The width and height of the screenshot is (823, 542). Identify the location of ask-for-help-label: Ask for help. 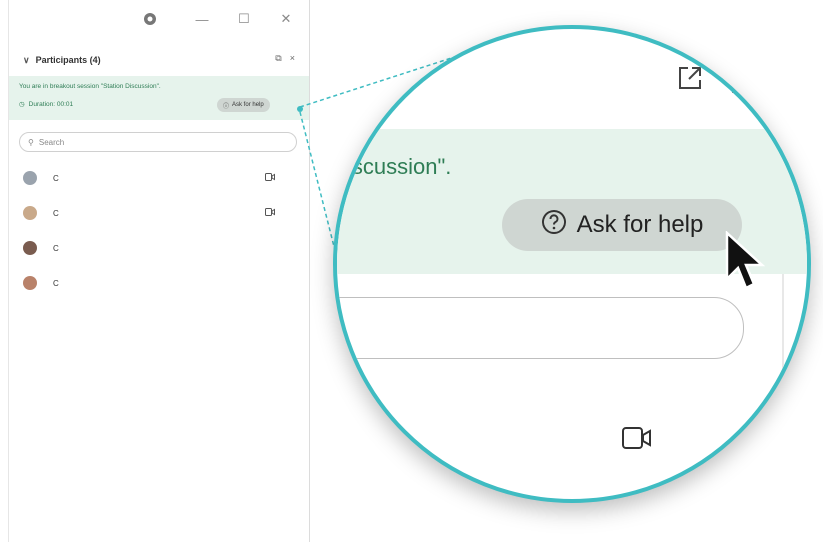
(640, 224).